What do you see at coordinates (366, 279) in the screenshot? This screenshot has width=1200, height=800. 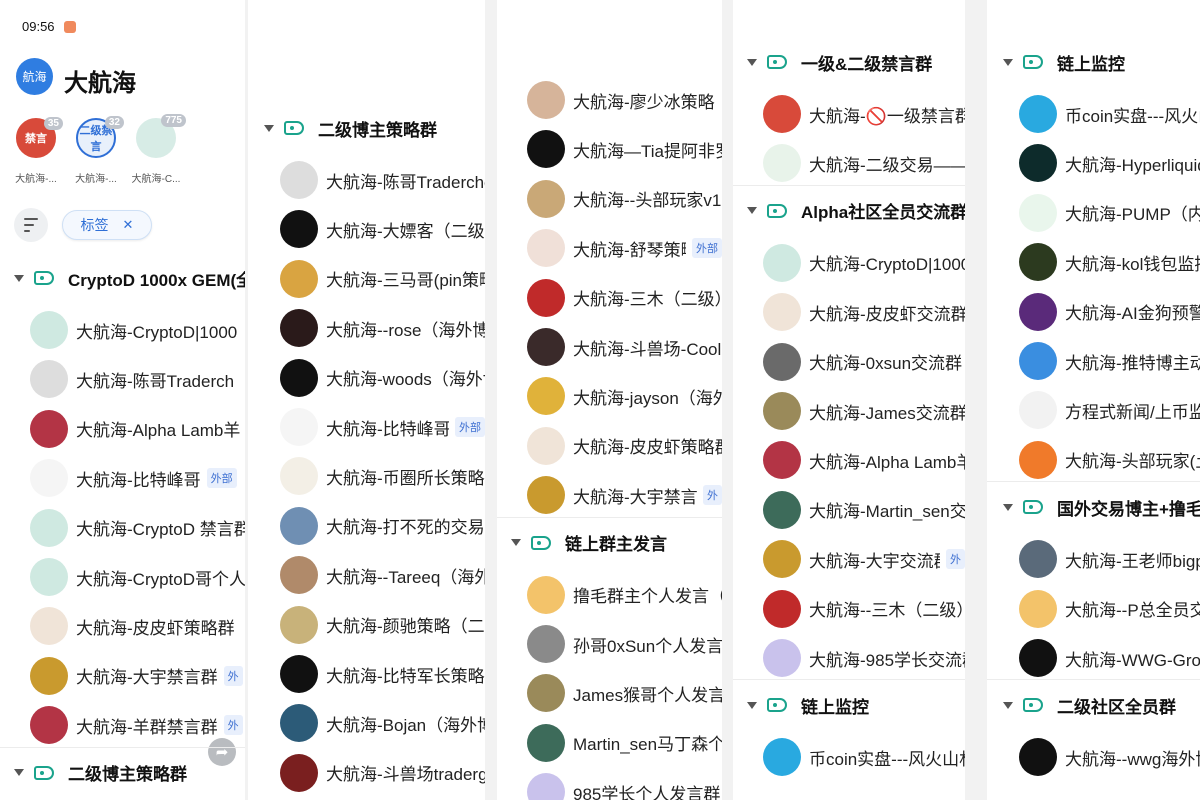 I see `group-list-item: 大航海-三马哥(pin策略` at bounding box center [366, 279].